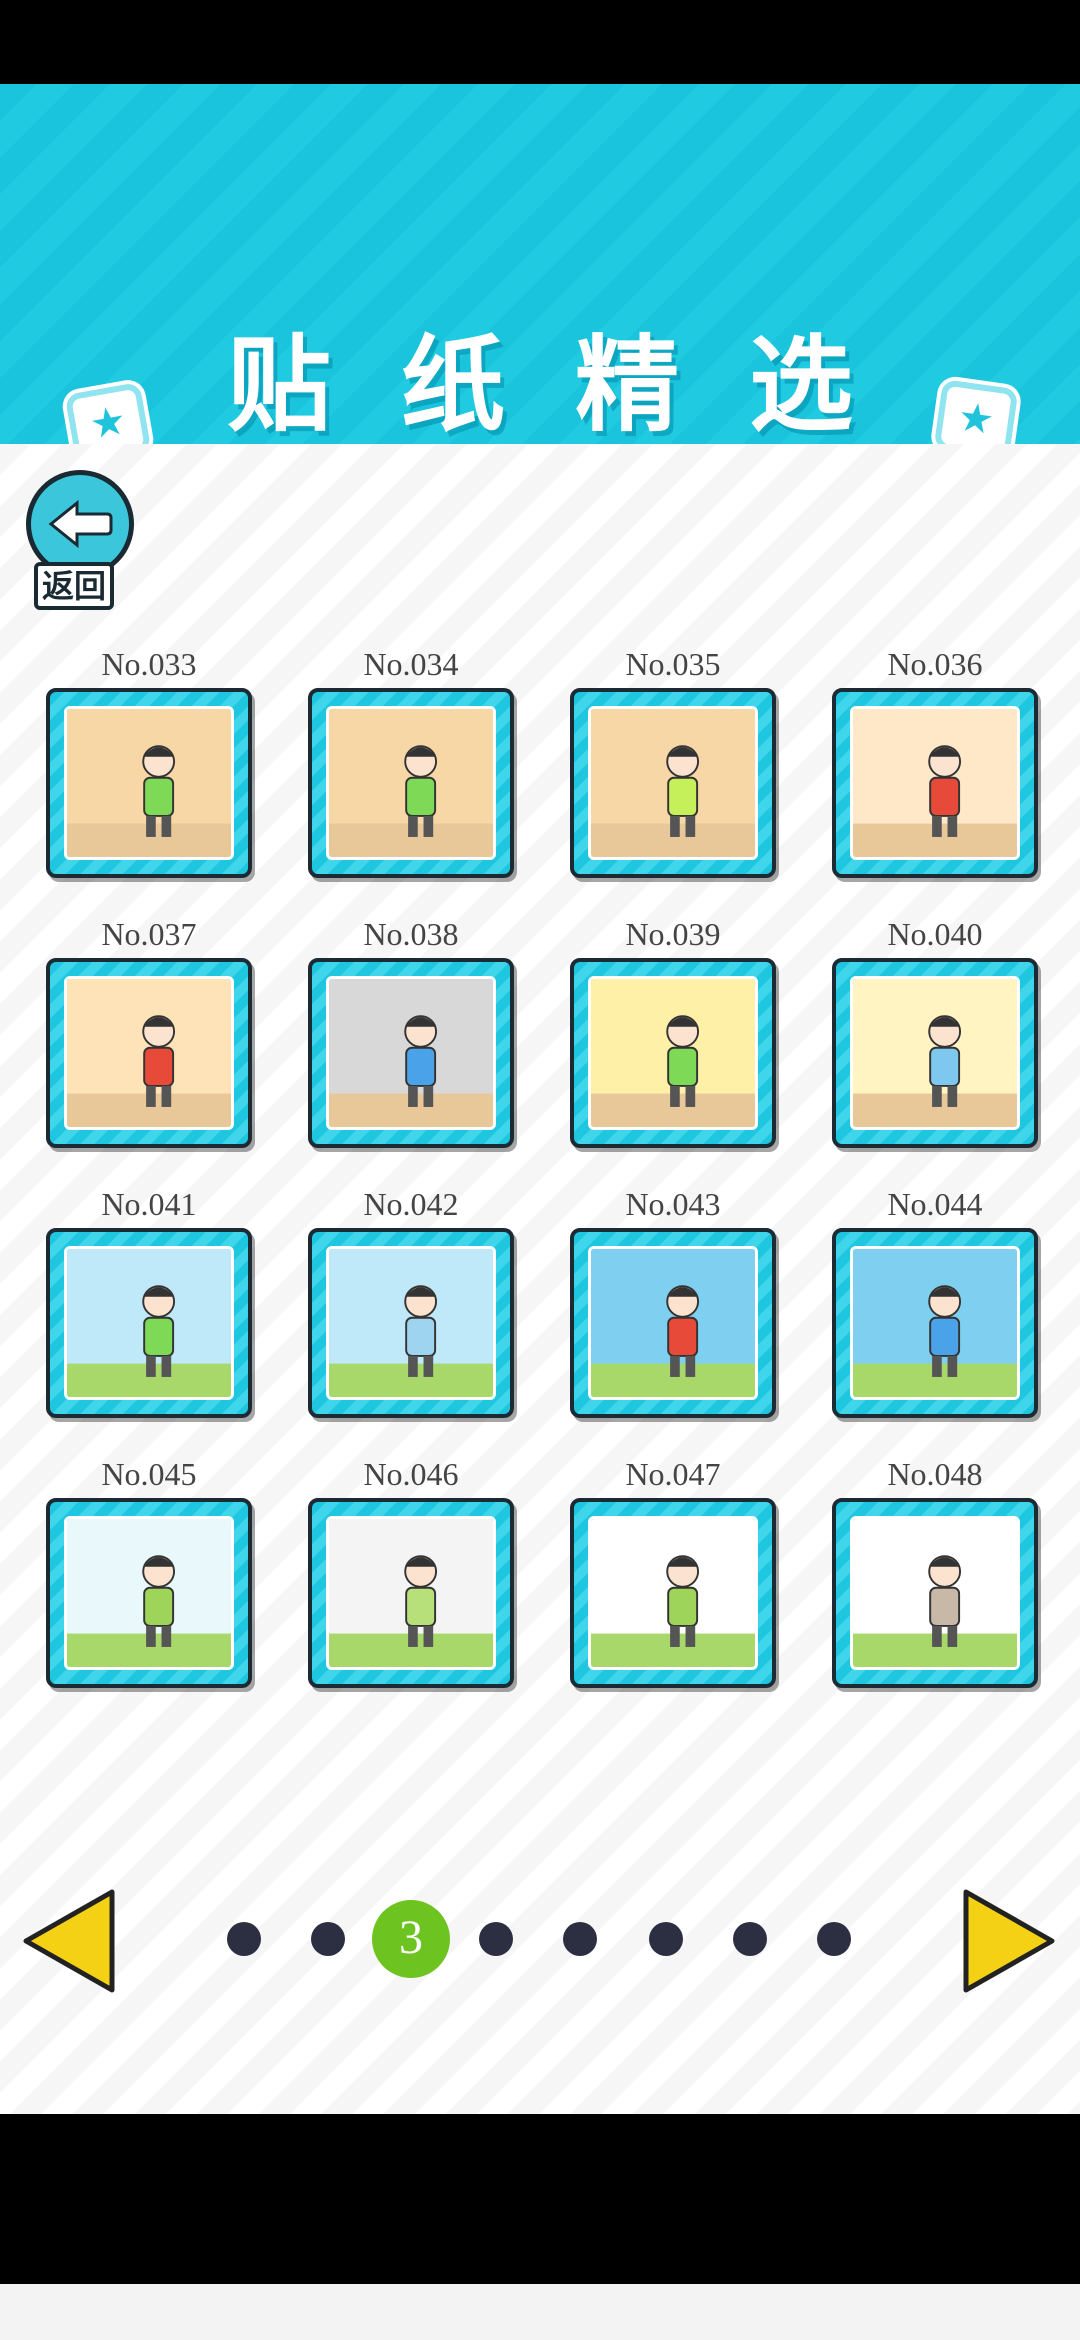 The width and height of the screenshot is (1080, 2340). Describe the element at coordinates (540, 42) in the screenshot. I see `status-bar` at that location.